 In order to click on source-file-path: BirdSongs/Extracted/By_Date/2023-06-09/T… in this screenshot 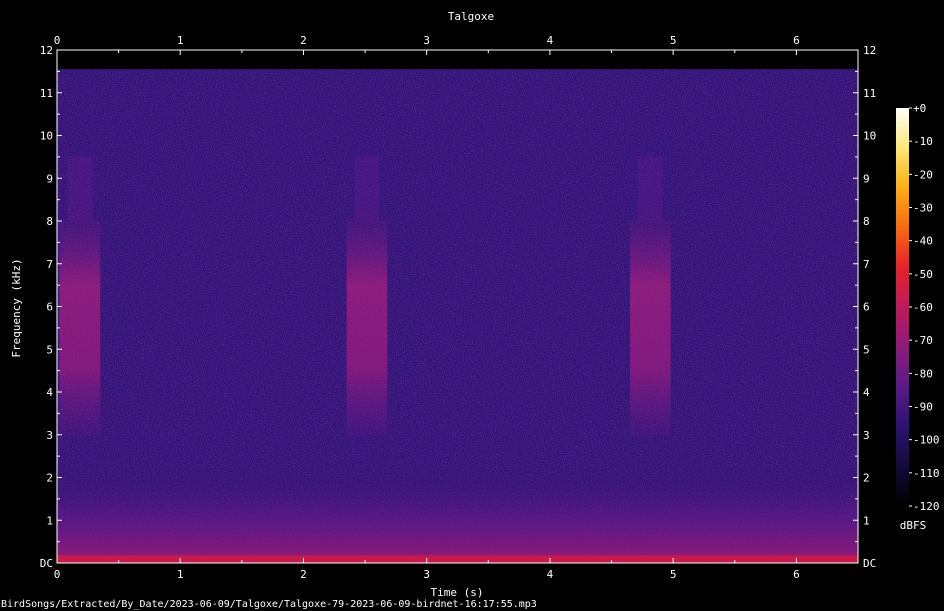, I will do `click(269, 604)`.